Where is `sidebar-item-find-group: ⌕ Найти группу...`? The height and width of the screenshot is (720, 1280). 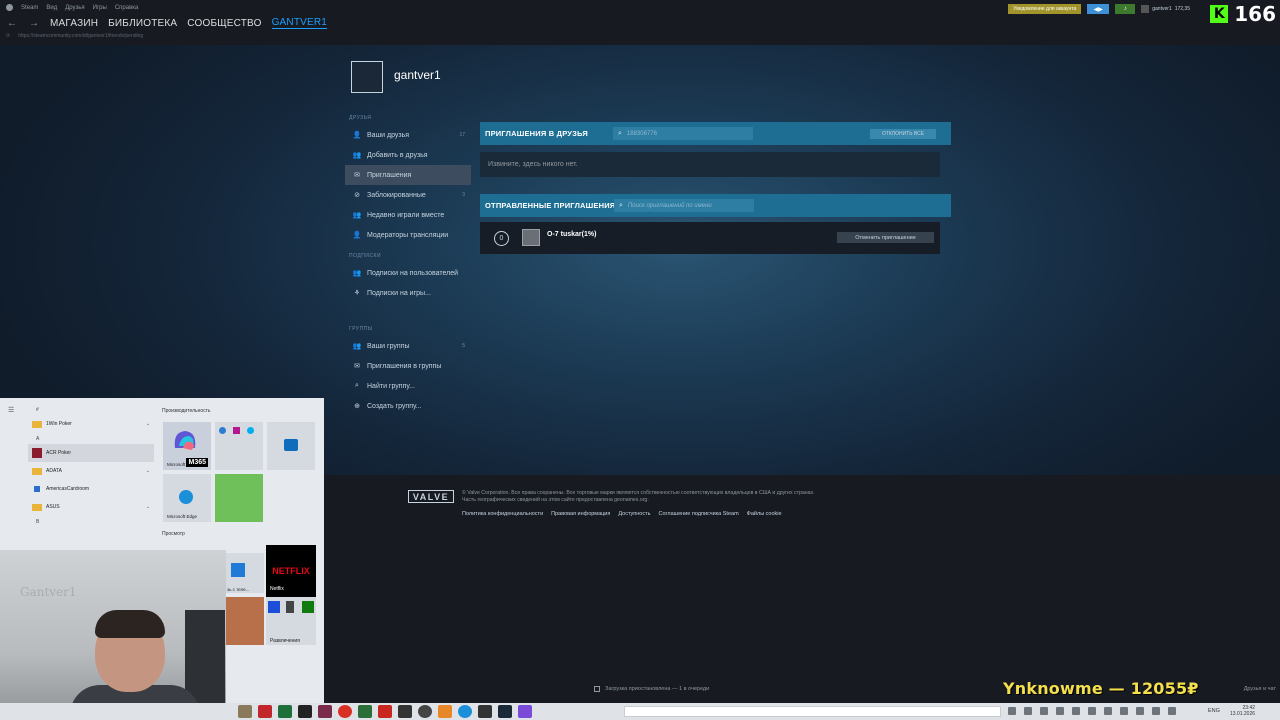
sidebar-item-find-group: ⌕ Найти группу... is located at coordinates (408, 386).